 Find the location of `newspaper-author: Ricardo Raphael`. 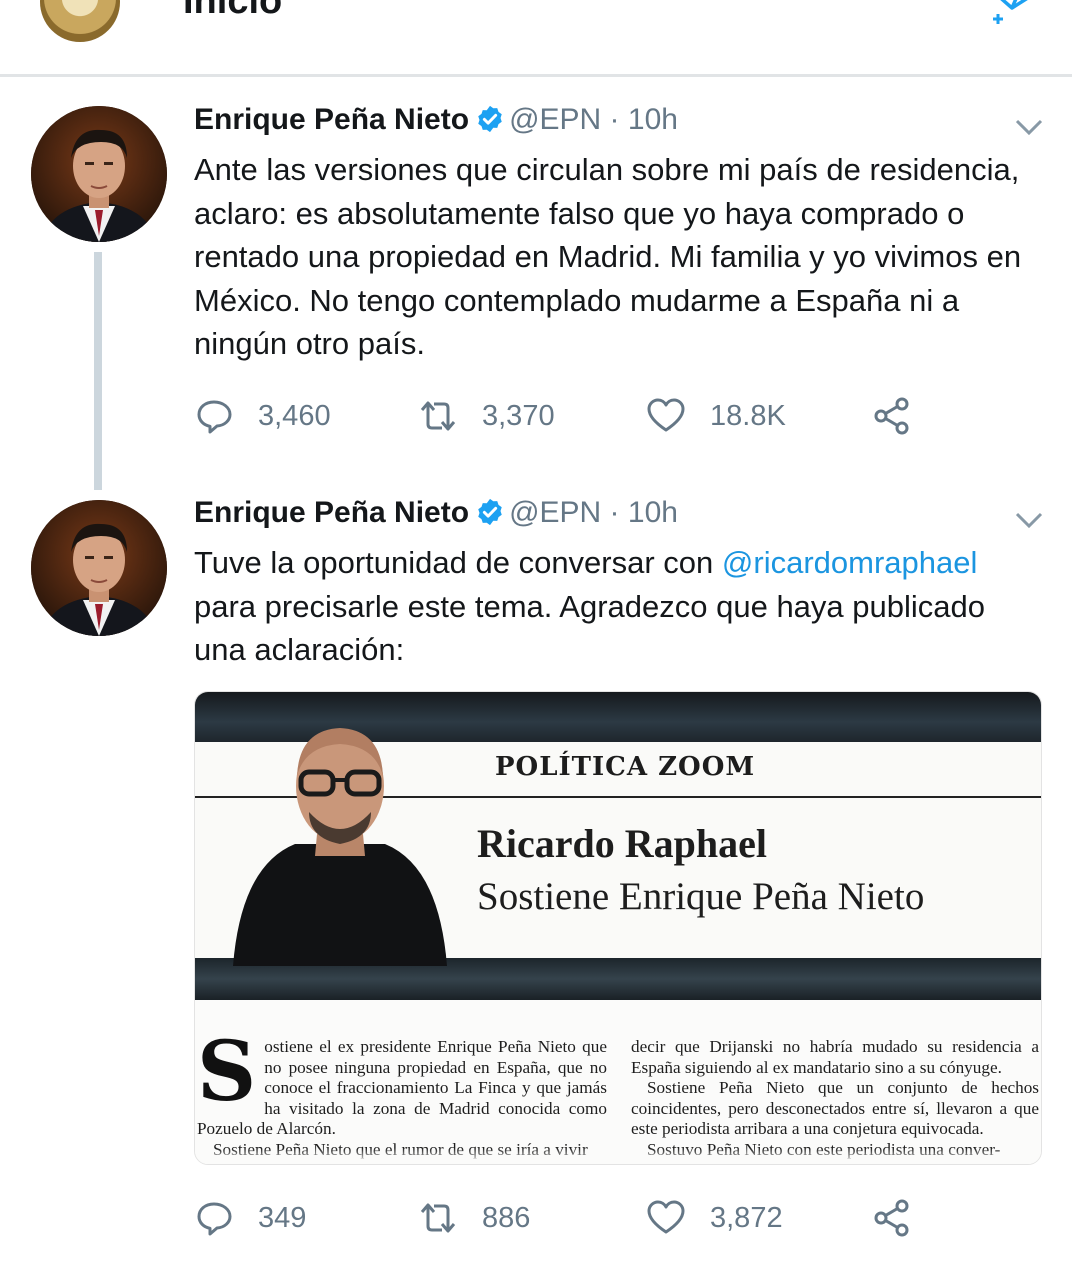

newspaper-author: Ricardo Raphael is located at coordinates (622, 843).